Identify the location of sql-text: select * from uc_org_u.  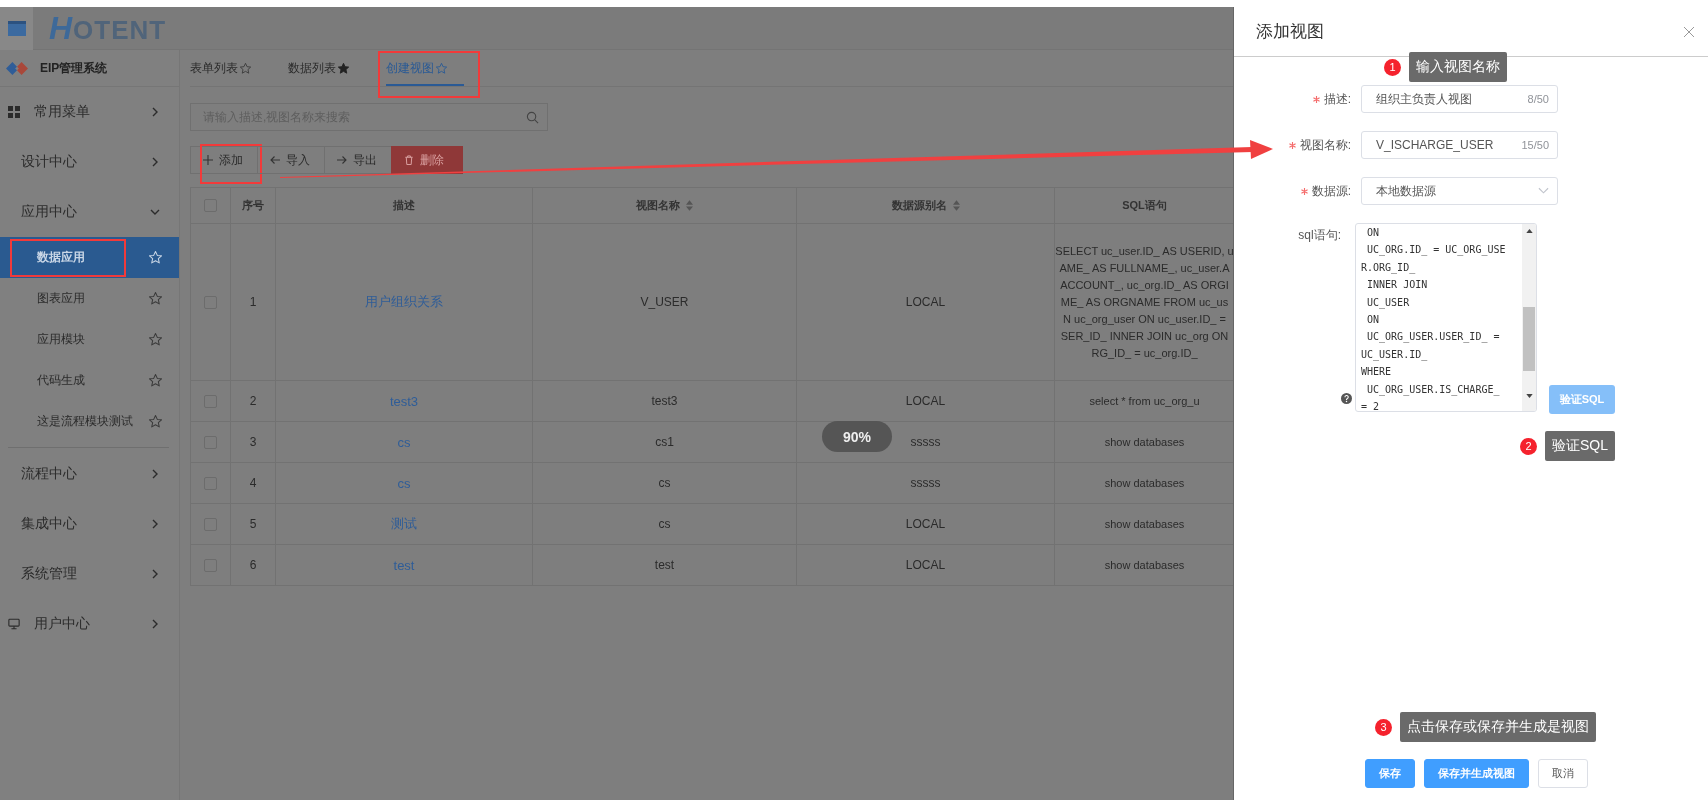
(1144, 401).